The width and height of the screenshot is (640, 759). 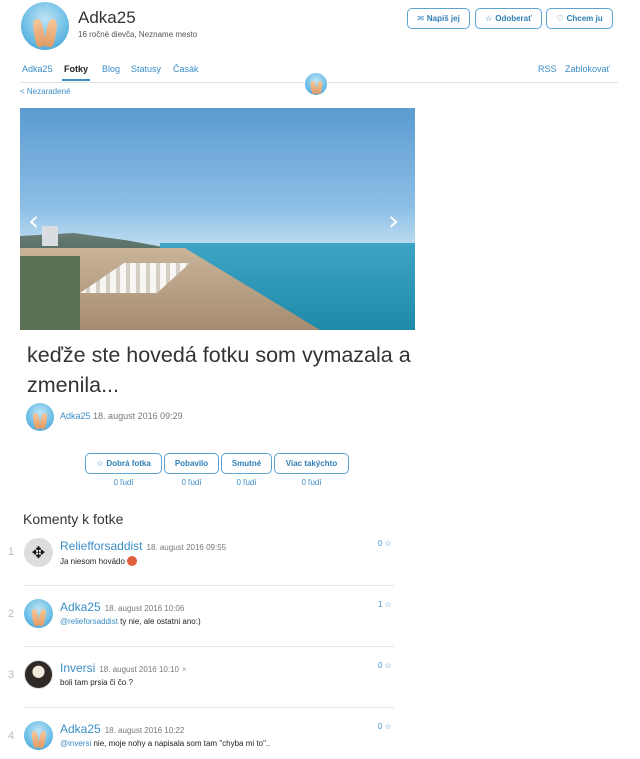 I want to click on nav-tab-magazine: Časák, so click(x=186, y=69).